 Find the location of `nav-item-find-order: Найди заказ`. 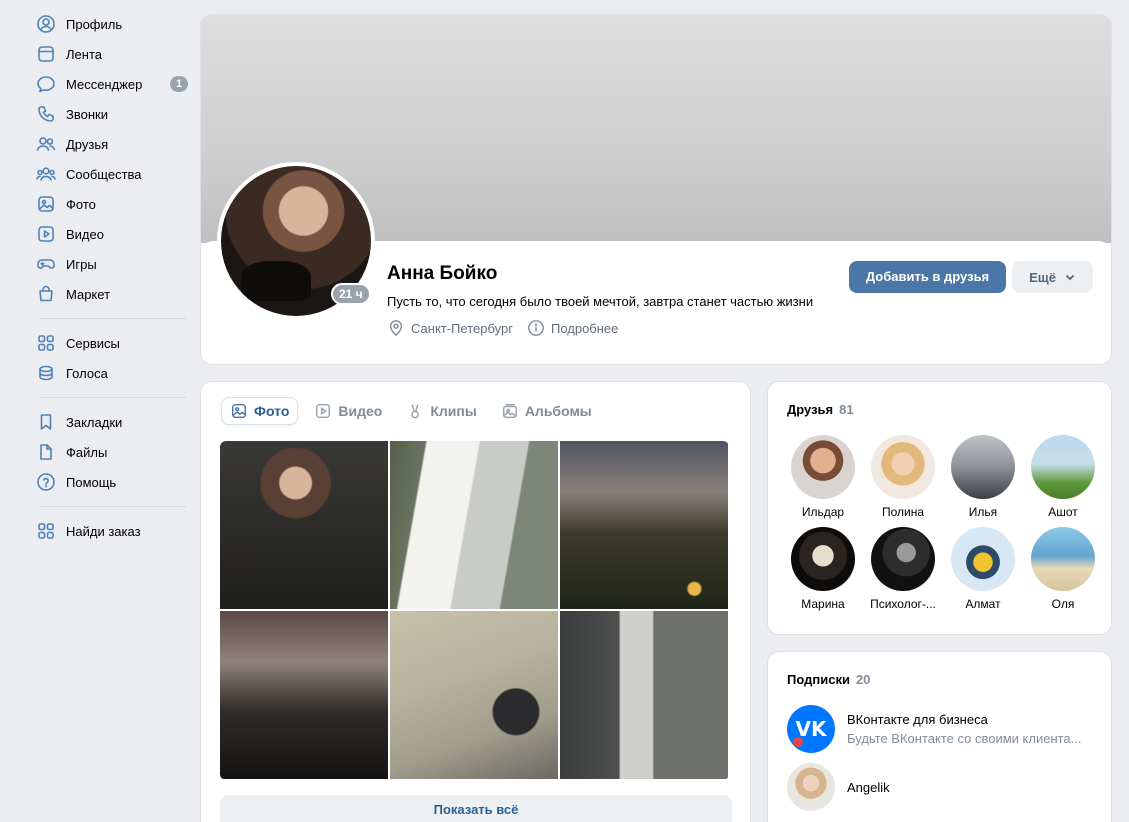

nav-item-find-order: Найди заказ is located at coordinates (111, 531).